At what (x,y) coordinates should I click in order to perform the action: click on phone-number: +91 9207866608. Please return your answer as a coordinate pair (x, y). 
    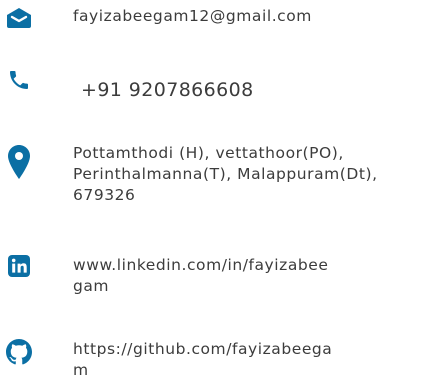
    Looking at the image, I should click on (241, 90).